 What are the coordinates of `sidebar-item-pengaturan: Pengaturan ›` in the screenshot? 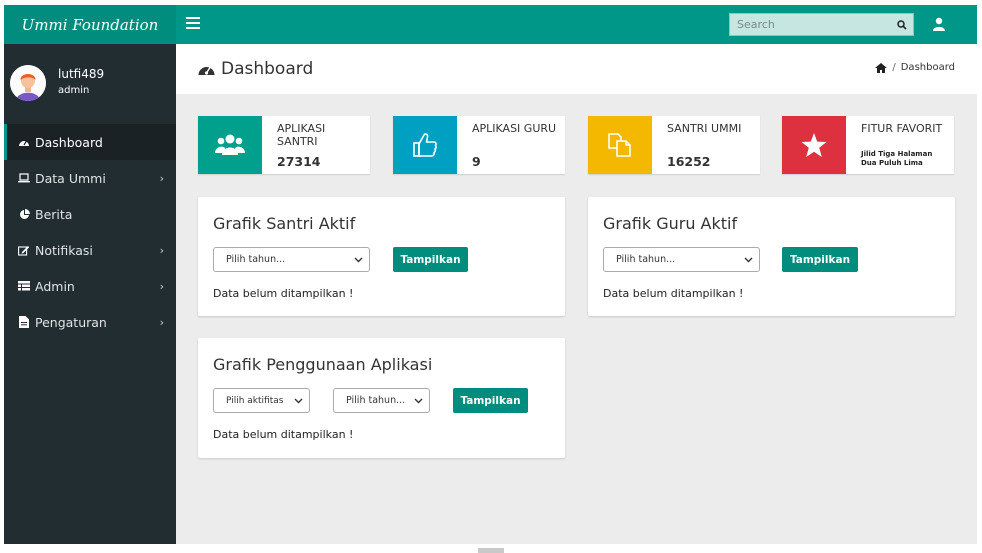 It's located at (90, 322).